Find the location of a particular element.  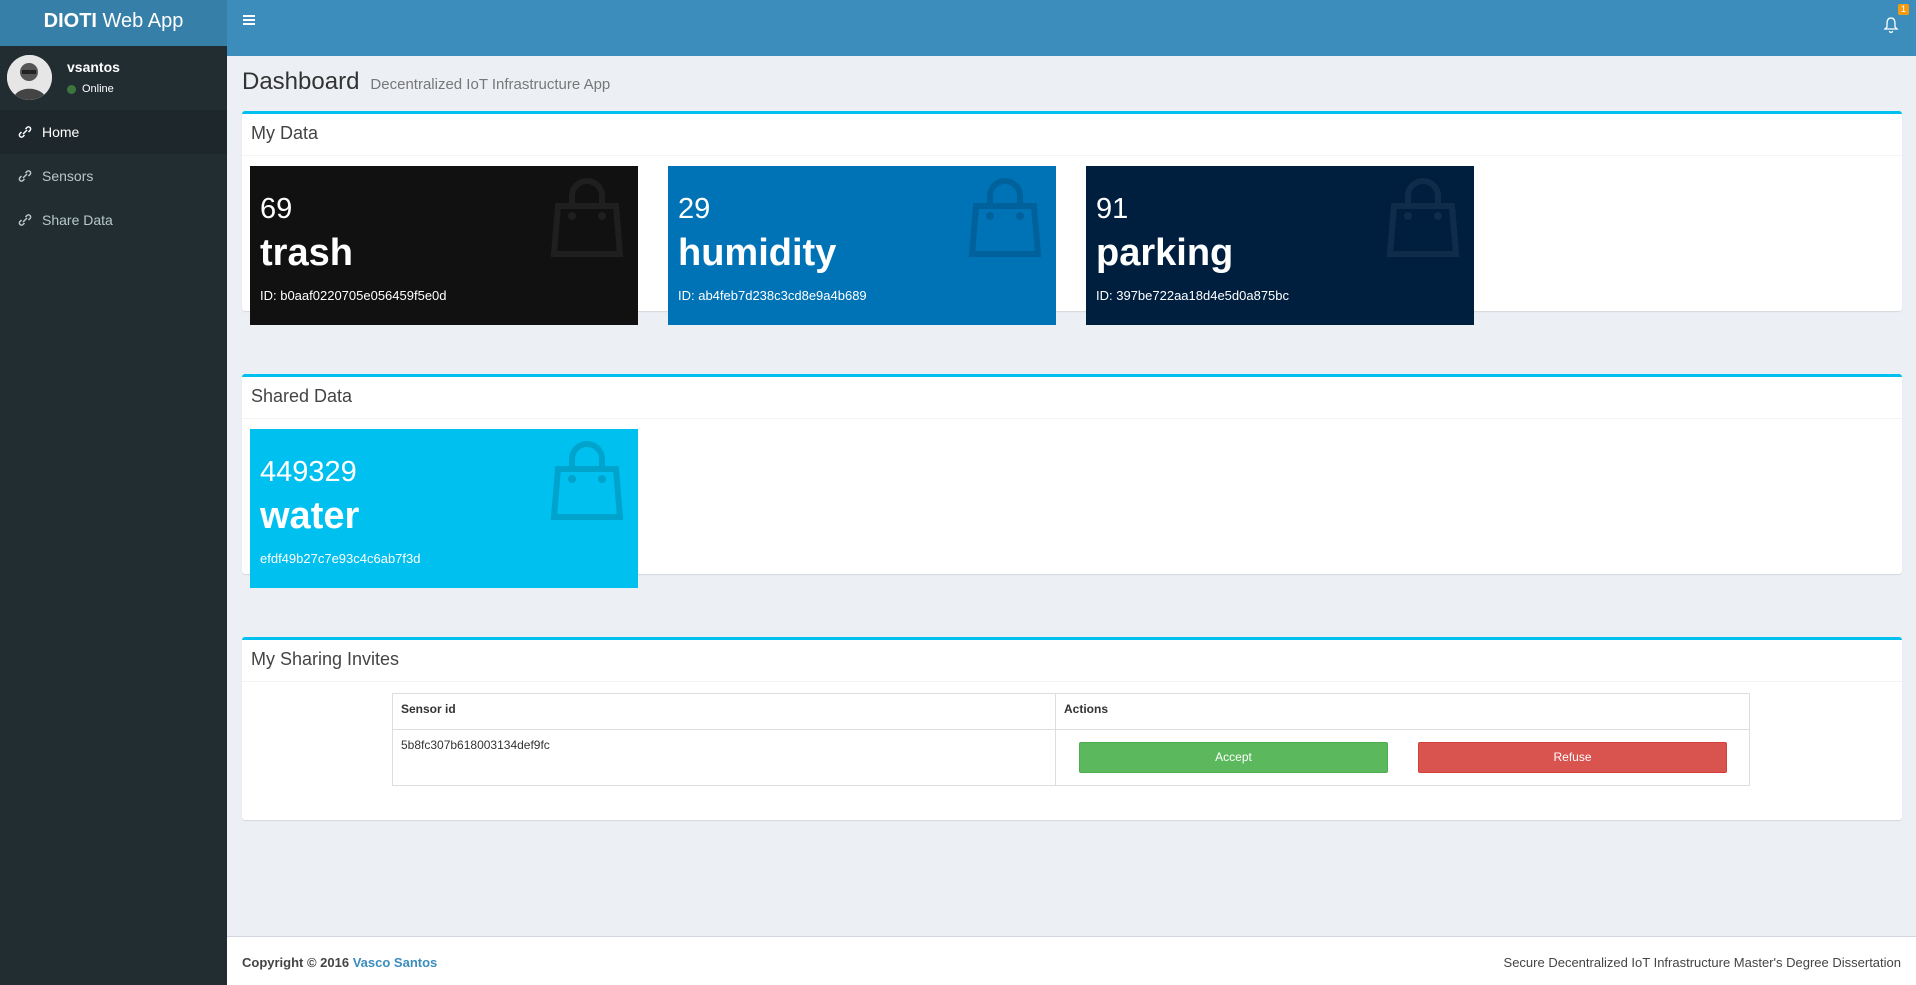

sidebar-item-label: Share Data is located at coordinates (77, 220).